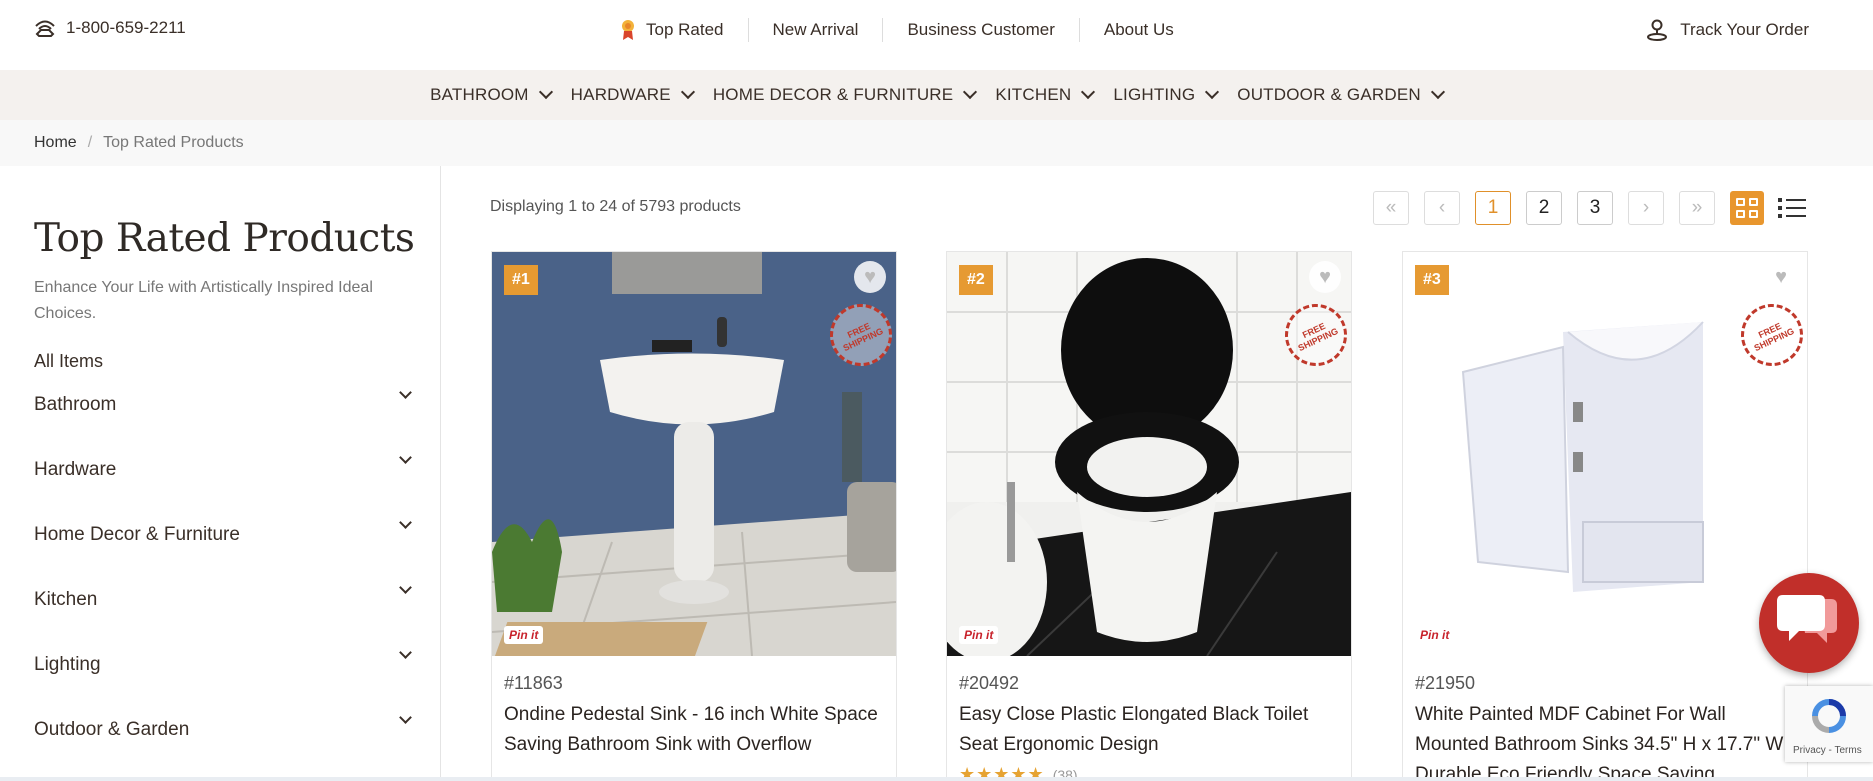 This screenshot has height=781, width=1873. I want to click on category-label: HOME DECOR & FURNITURE, so click(833, 94).